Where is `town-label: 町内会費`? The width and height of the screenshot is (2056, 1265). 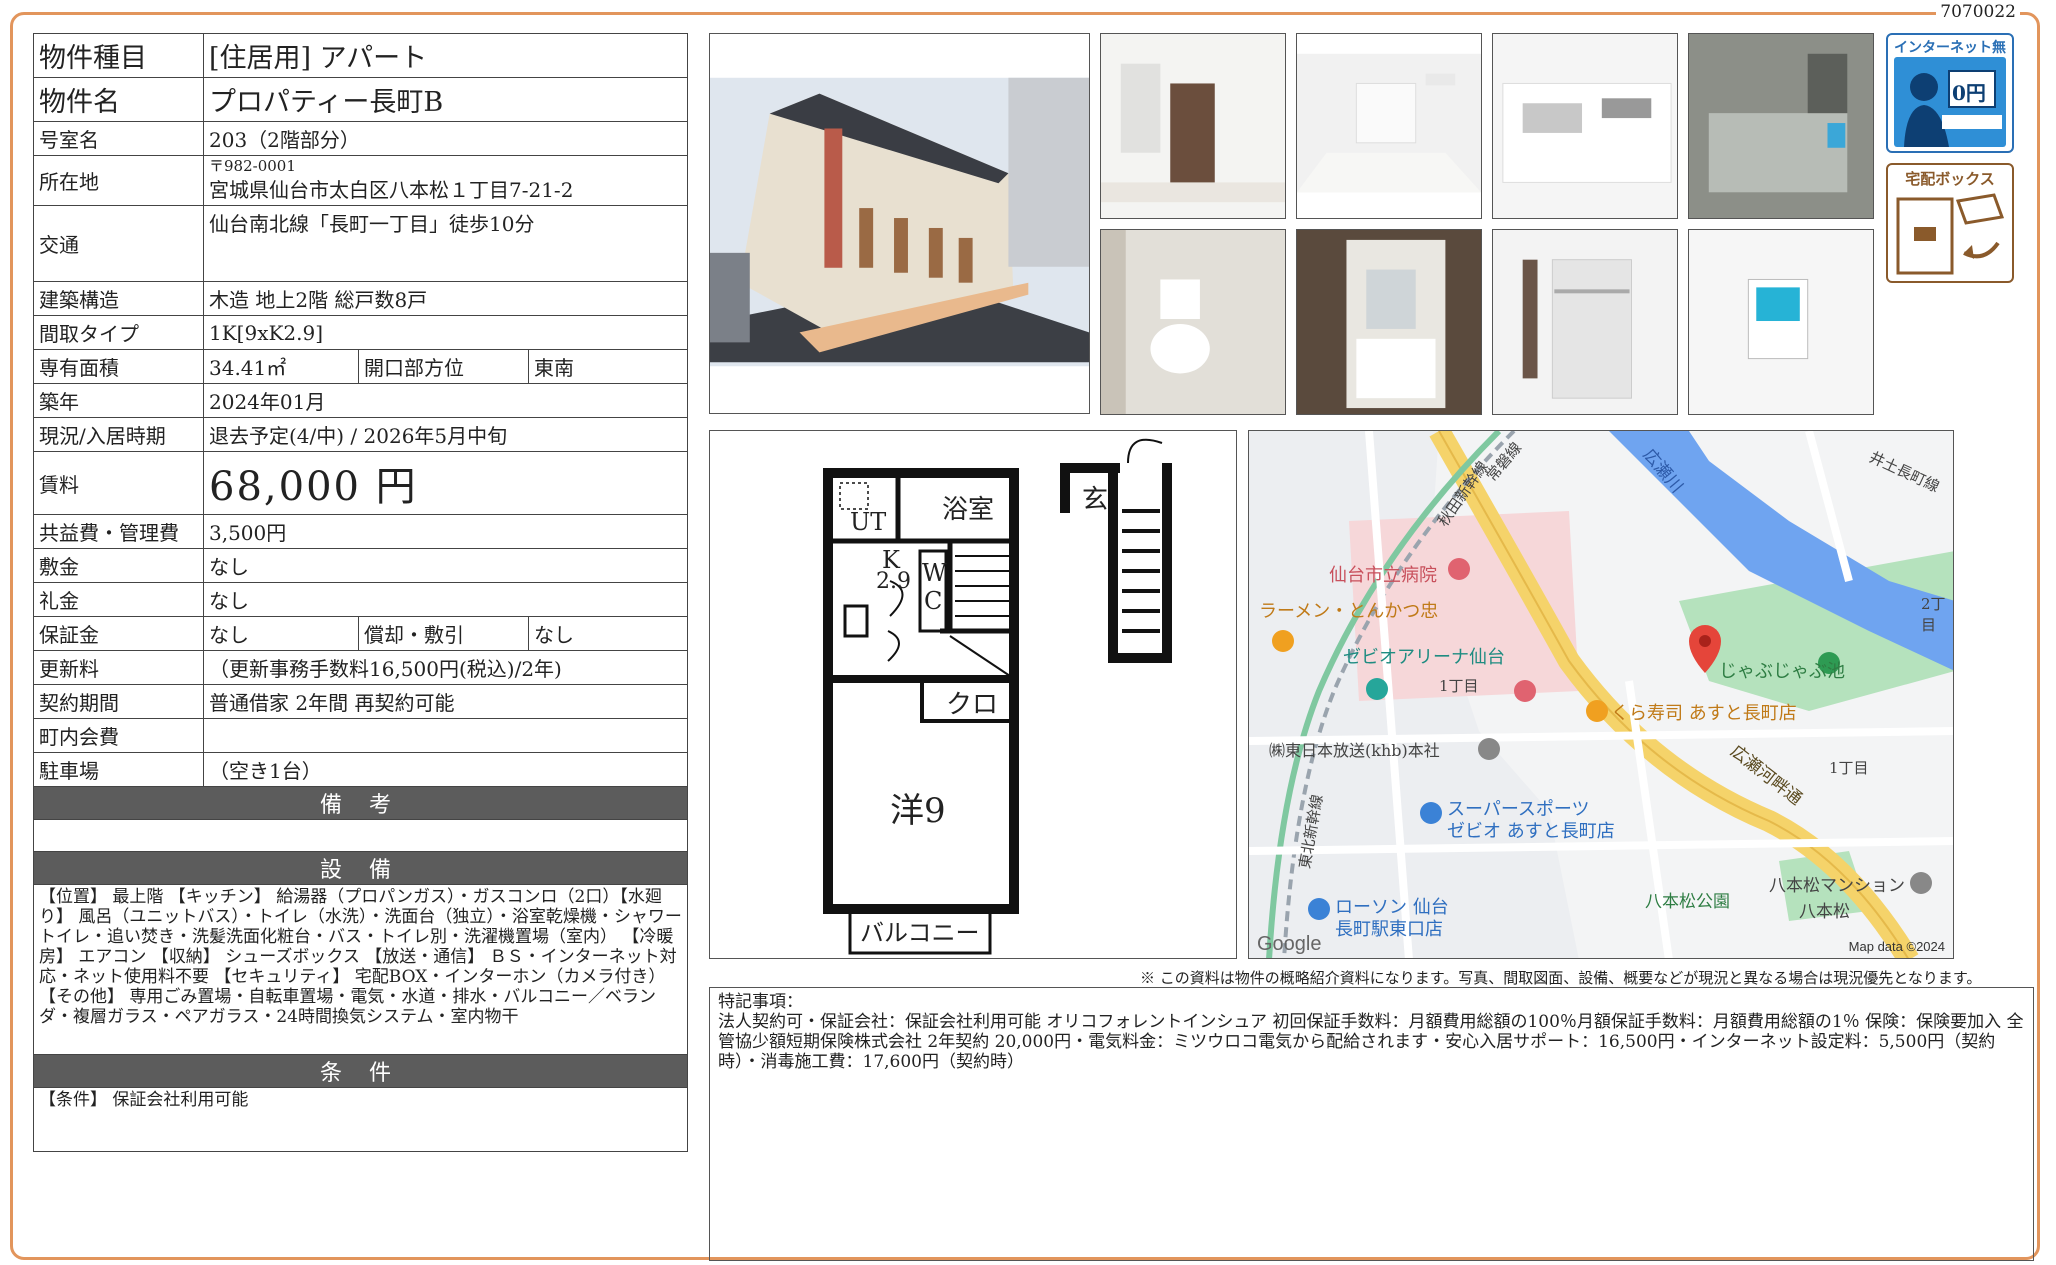
town-label: 町内会費 is located at coordinates (118, 735).